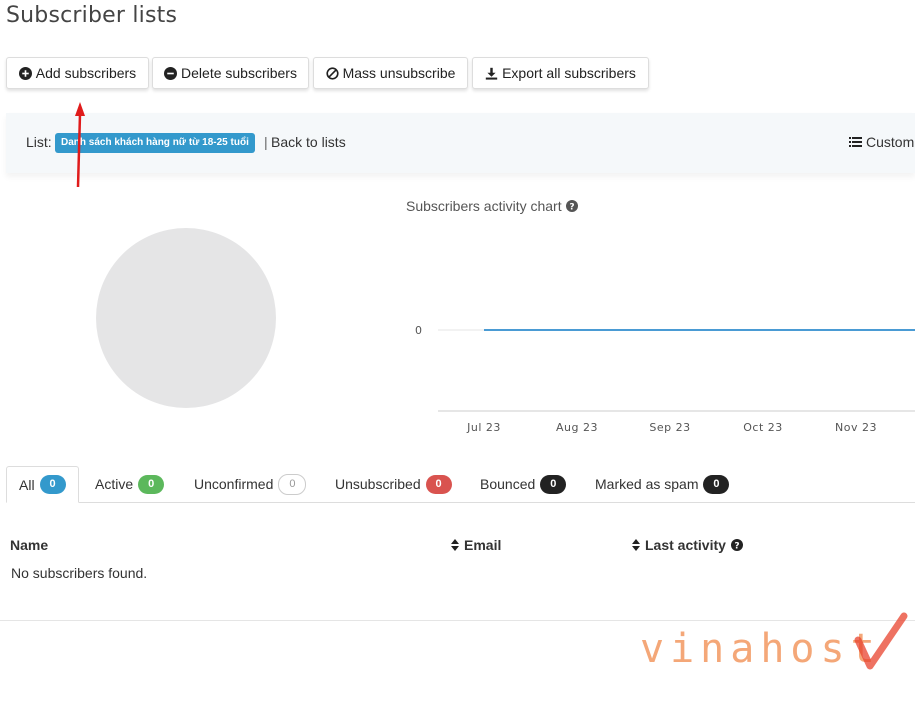 This screenshot has height=718, width=915. I want to click on export-subscribers-label: Export all subscribers, so click(569, 73).